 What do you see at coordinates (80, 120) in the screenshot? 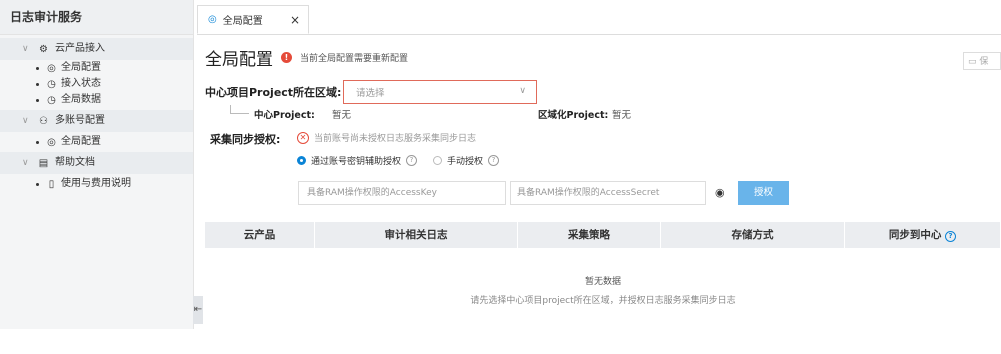
I see `sidebar-group-label: 多账号配置` at bounding box center [80, 120].